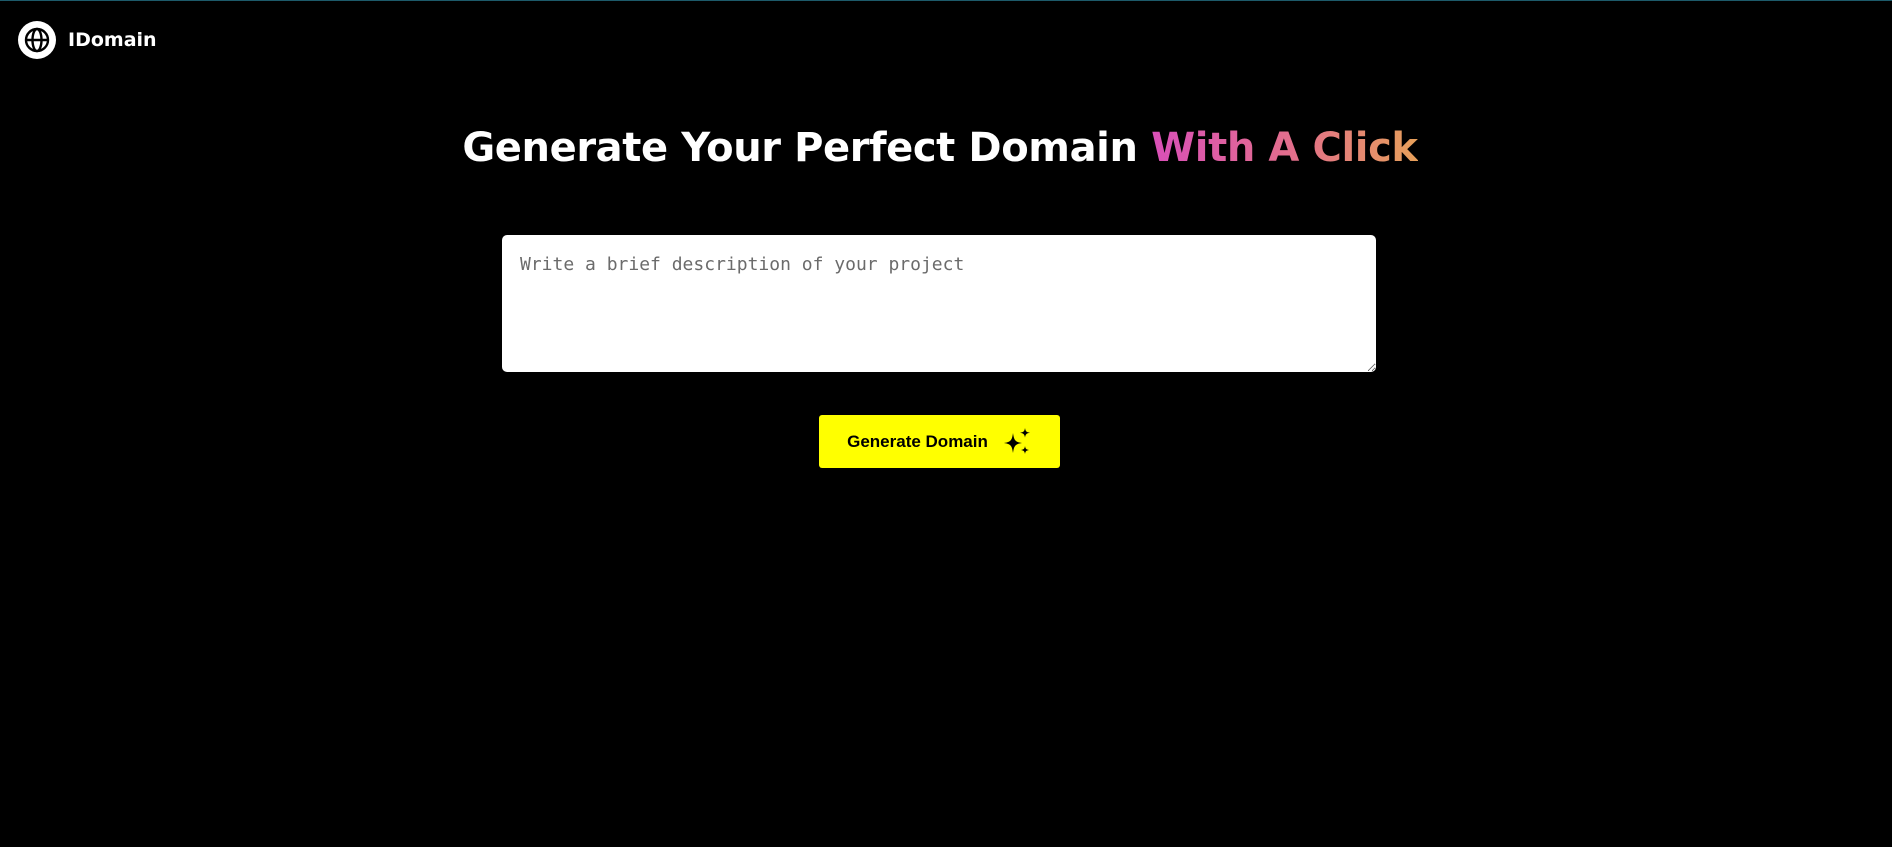  I want to click on page-title-main: Generate Your Perfect Domain, so click(807, 148).